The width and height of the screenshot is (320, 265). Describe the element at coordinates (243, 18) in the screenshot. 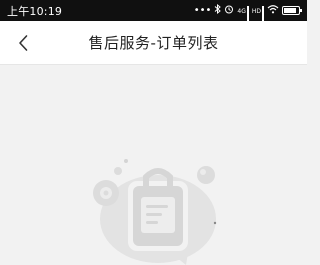

I see `signal-icon: 4G` at that location.